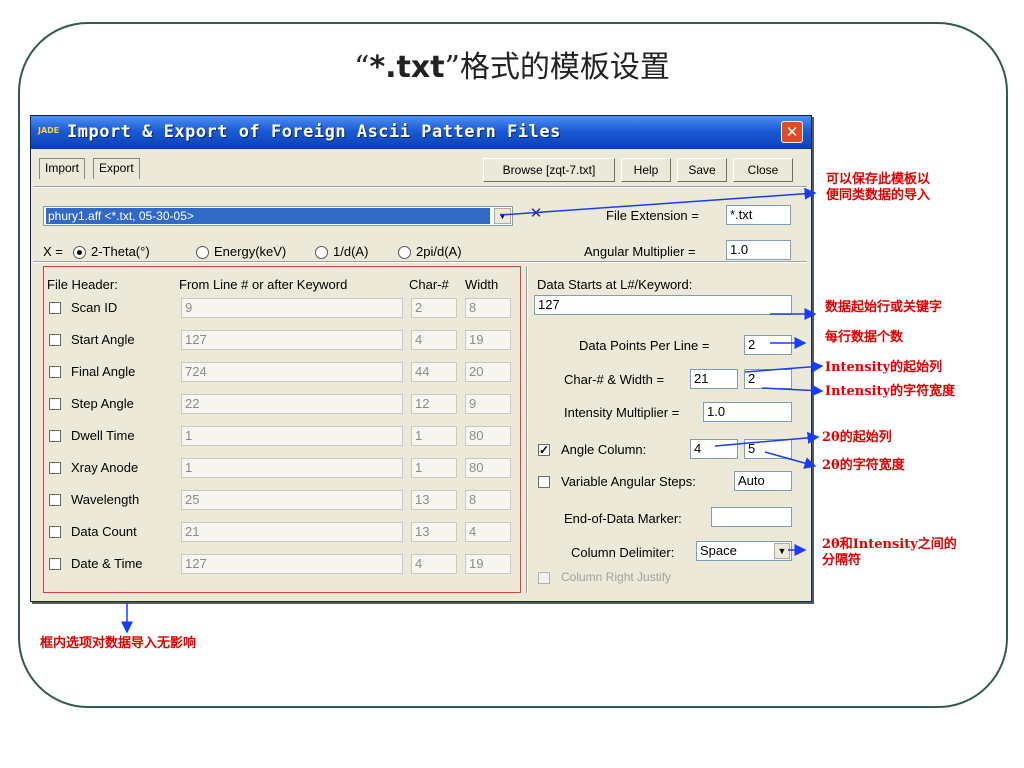  I want to click on note-angle-width: 2θ的字符宽度, so click(863, 465).